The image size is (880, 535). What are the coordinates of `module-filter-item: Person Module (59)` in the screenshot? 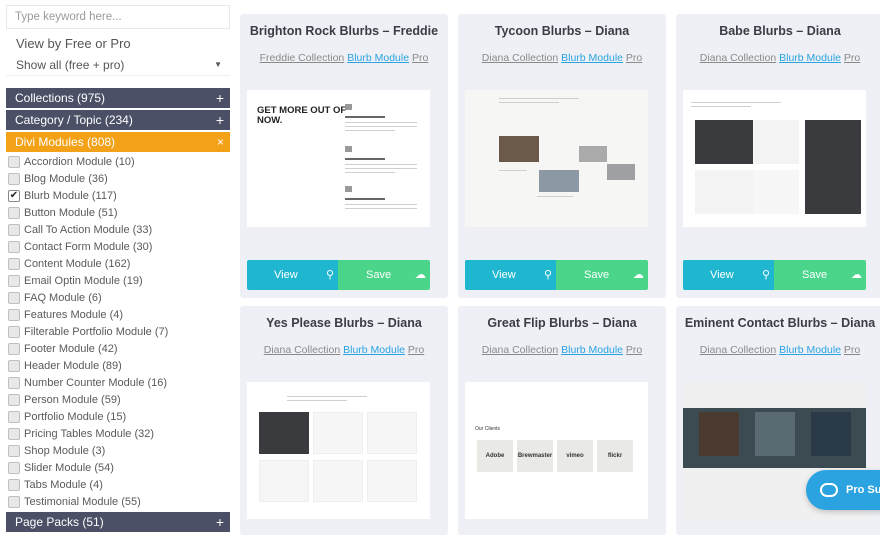 It's located at (64, 399).